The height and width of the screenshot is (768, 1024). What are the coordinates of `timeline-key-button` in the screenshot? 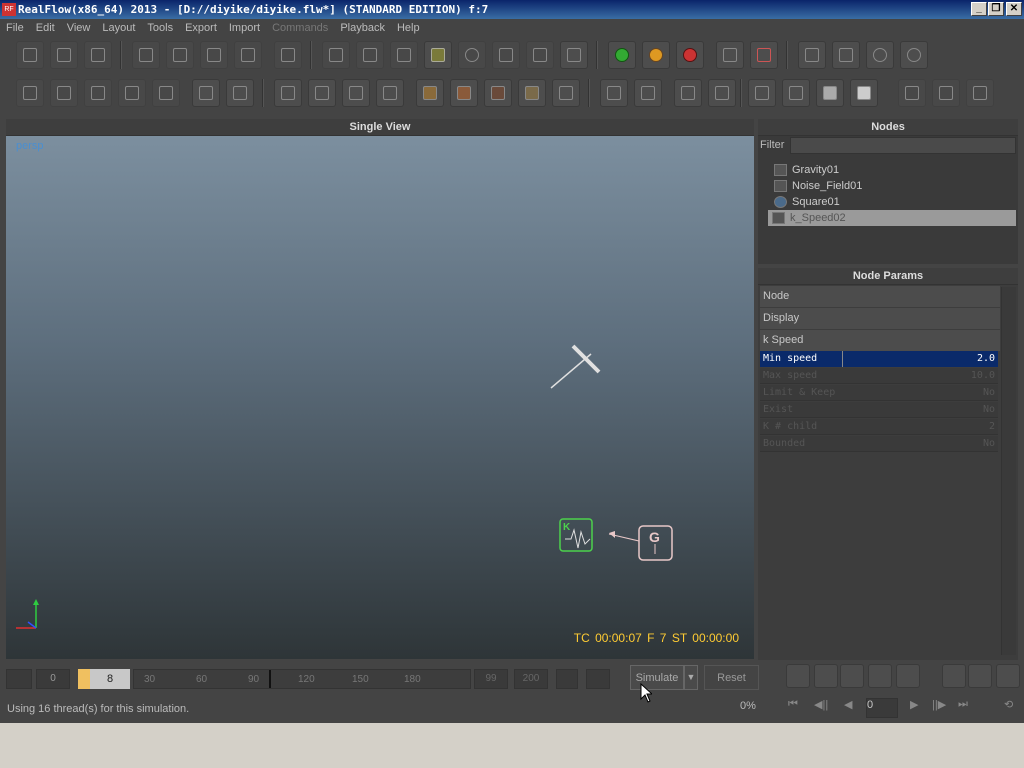 It's located at (598, 679).